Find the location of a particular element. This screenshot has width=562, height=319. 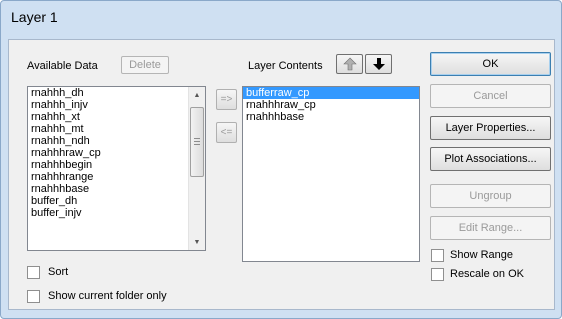

available-data-item: rnahhhraw_cp is located at coordinates (116, 153).